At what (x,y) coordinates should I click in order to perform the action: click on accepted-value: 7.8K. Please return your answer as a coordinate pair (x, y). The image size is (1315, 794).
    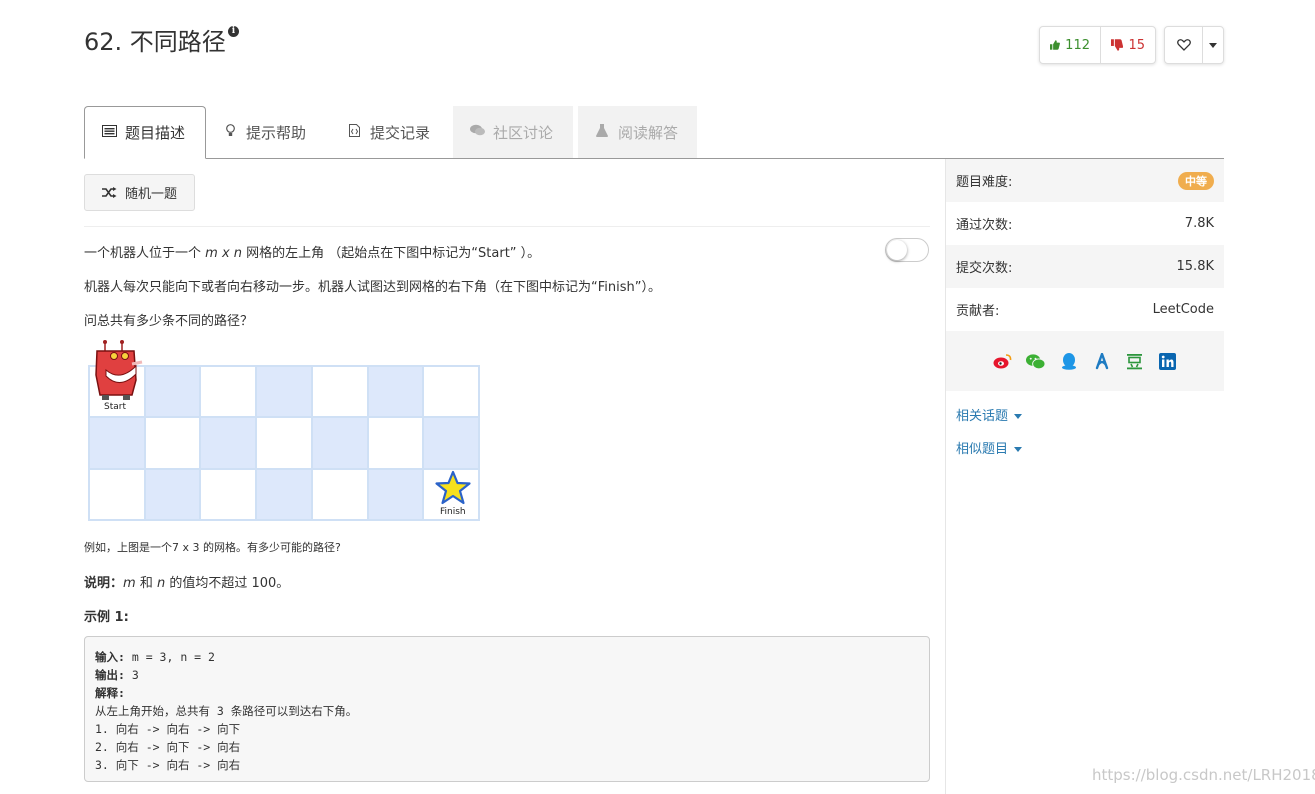
    Looking at the image, I should click on (1199, 223).